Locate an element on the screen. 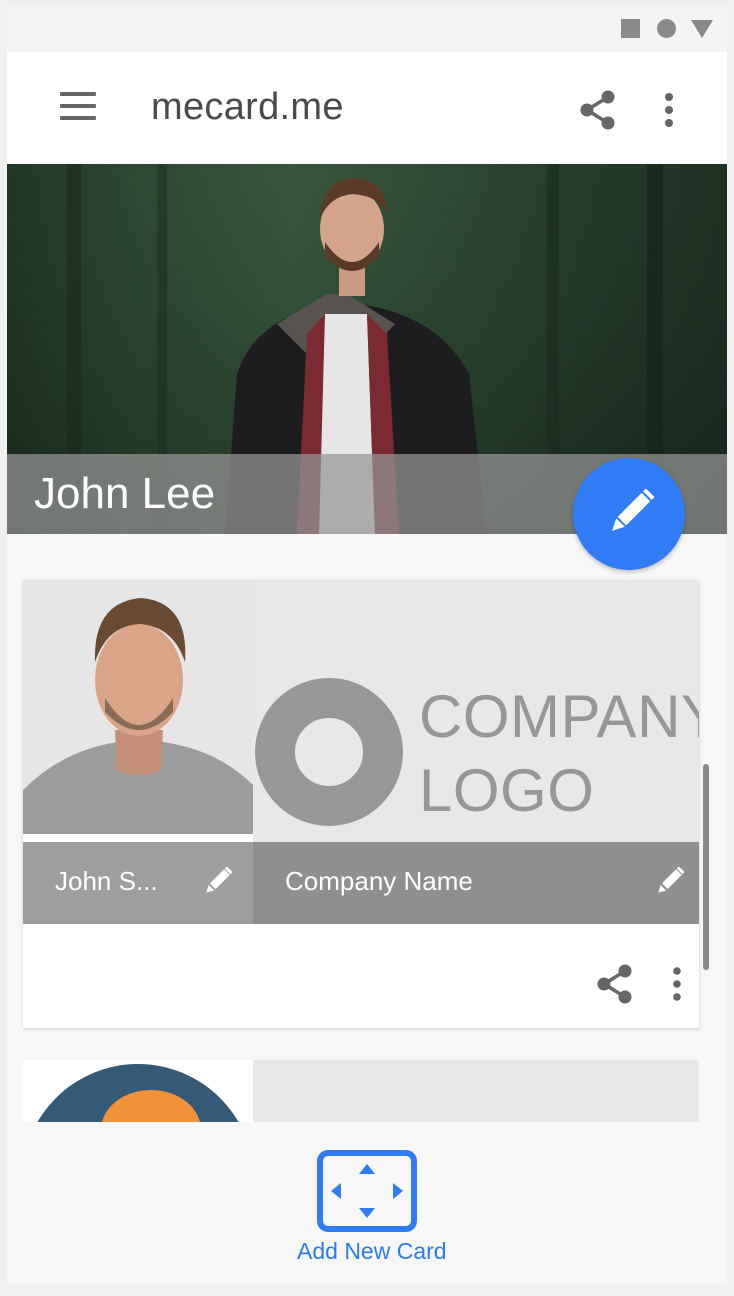  share-icon is located at coordinates (598, 110).